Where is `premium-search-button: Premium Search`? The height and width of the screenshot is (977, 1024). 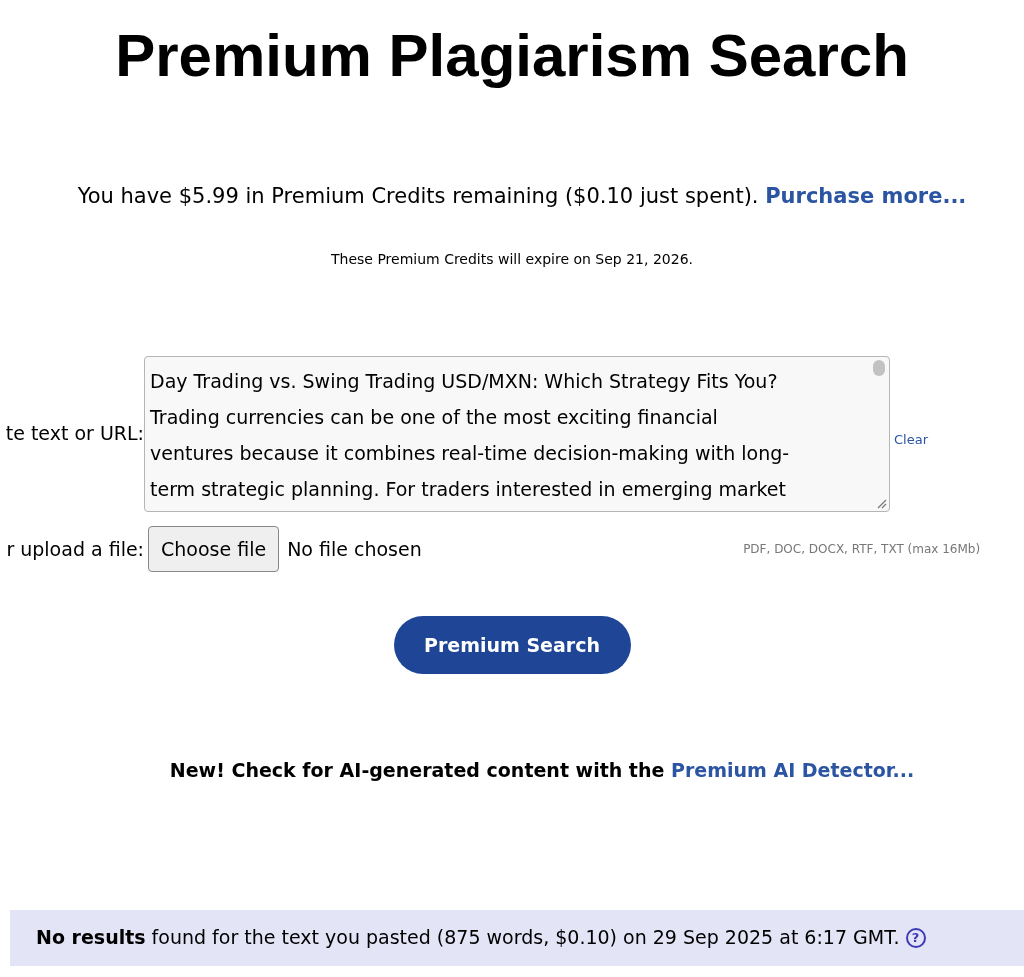 premium-search-button: Premium Search is located at coordinates (512, 645).